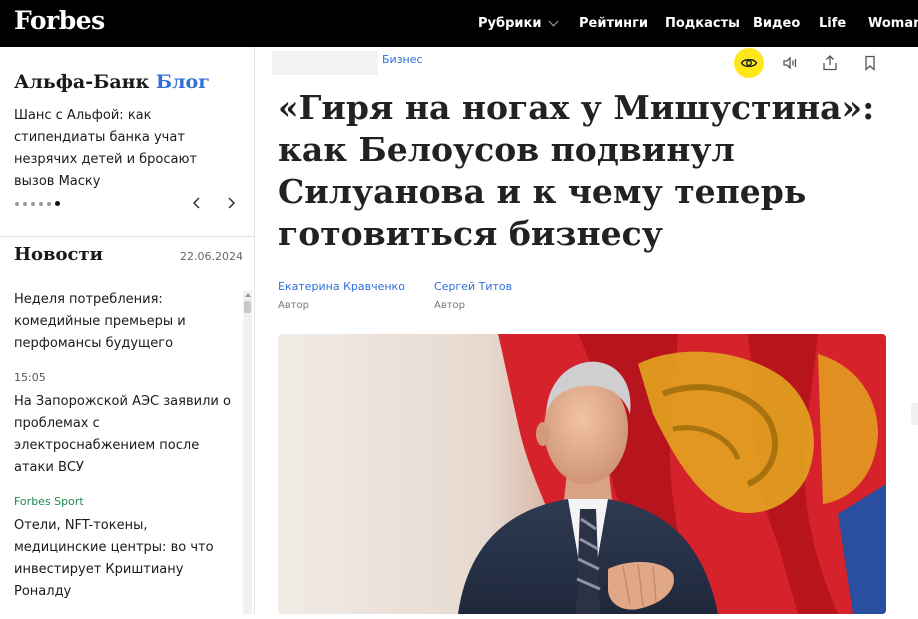  I want to click on news-rubric-label: Forbes Sport, so click(126, 501).